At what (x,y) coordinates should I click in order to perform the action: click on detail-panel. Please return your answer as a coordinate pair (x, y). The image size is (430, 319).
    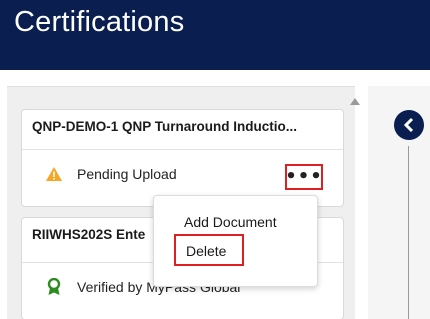
    Looking at the image, I should click on (399, 202).